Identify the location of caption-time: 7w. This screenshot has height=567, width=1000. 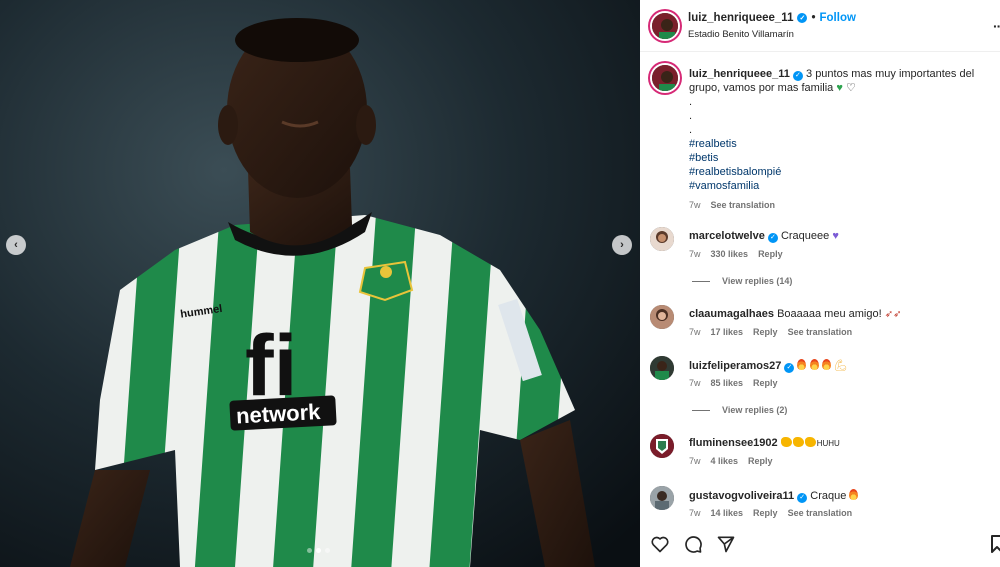
(695, 205).